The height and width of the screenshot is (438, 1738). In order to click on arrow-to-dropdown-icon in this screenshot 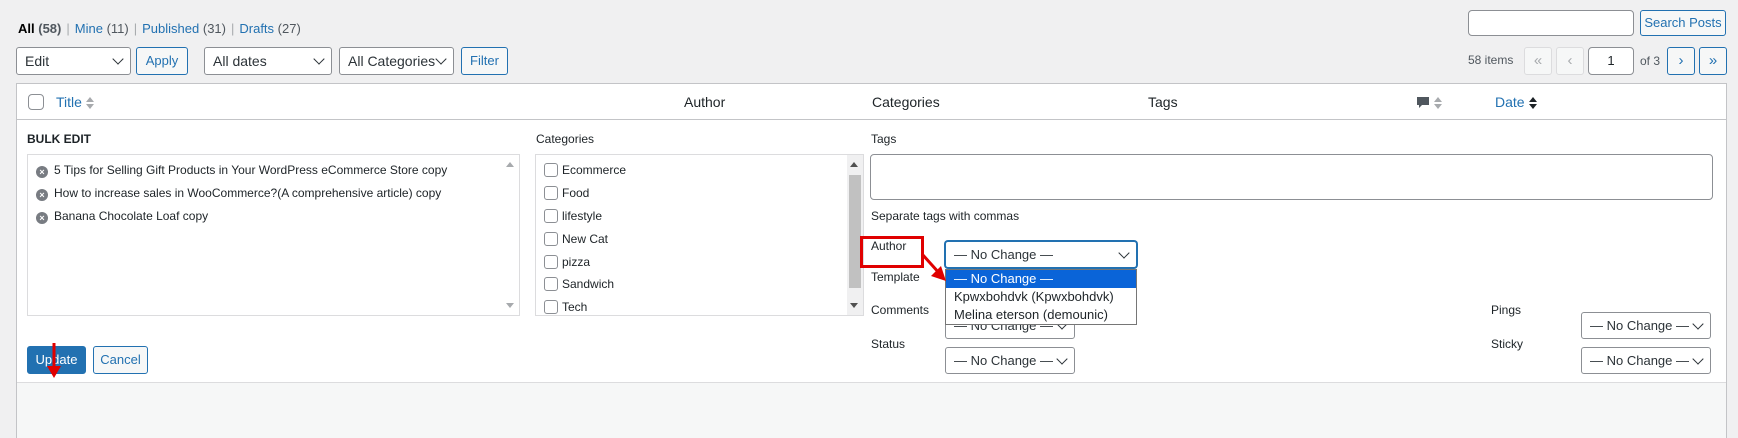, I will do `click(933, 266)`.